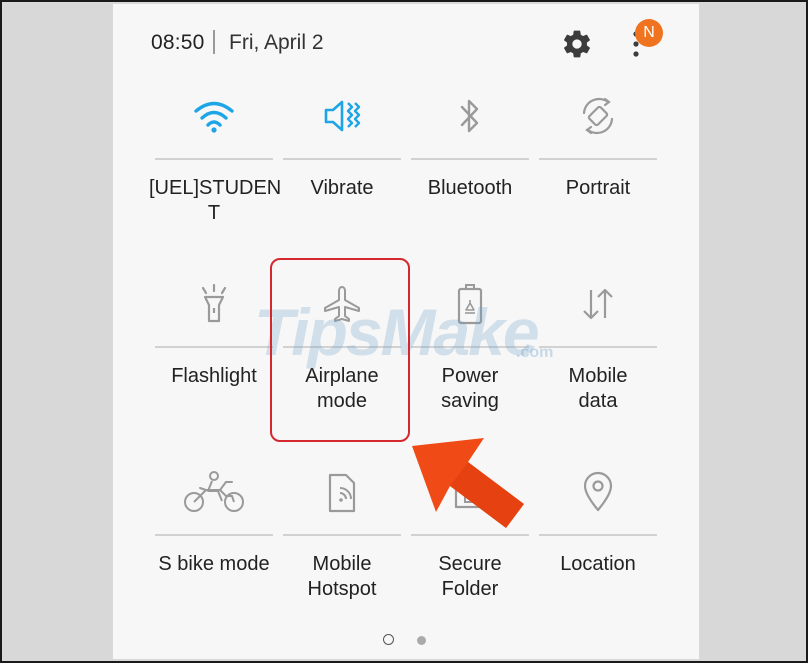 Image resolution: width=808 pixels, height=663 pixels. What do you see at coordinates (214, 117) in the screenshot?
I see `wifi-icon` at bounding box center [214, 117].